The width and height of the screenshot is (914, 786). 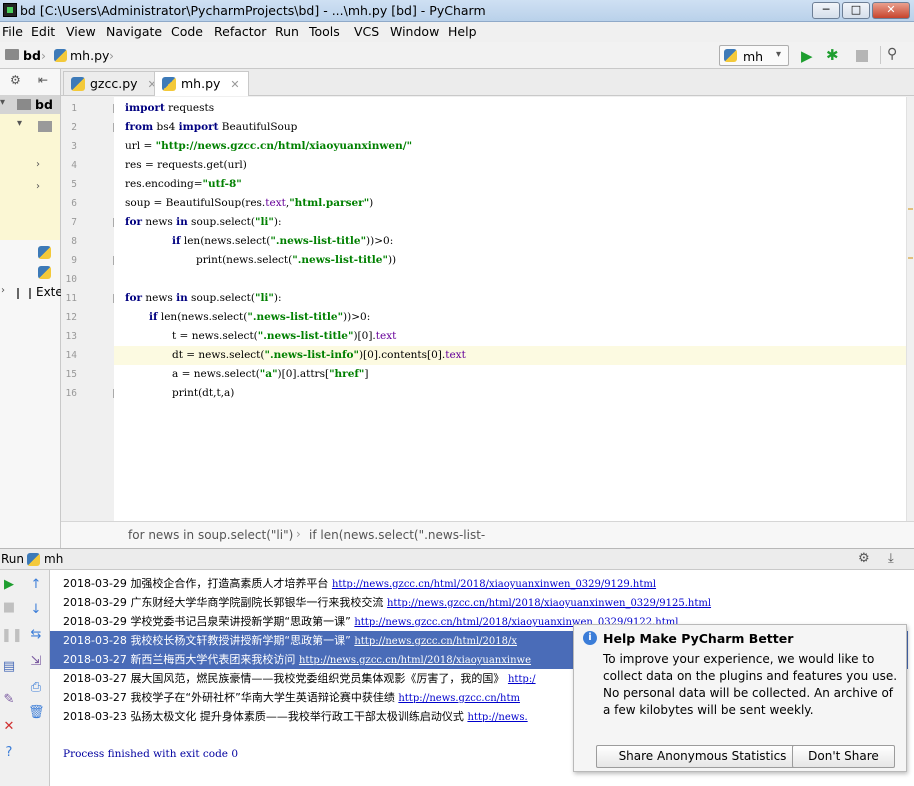 What do you see at coordinates (462, 31) in the screenshot?
I see `menu-help: Help` at bounding box center [462, 31].